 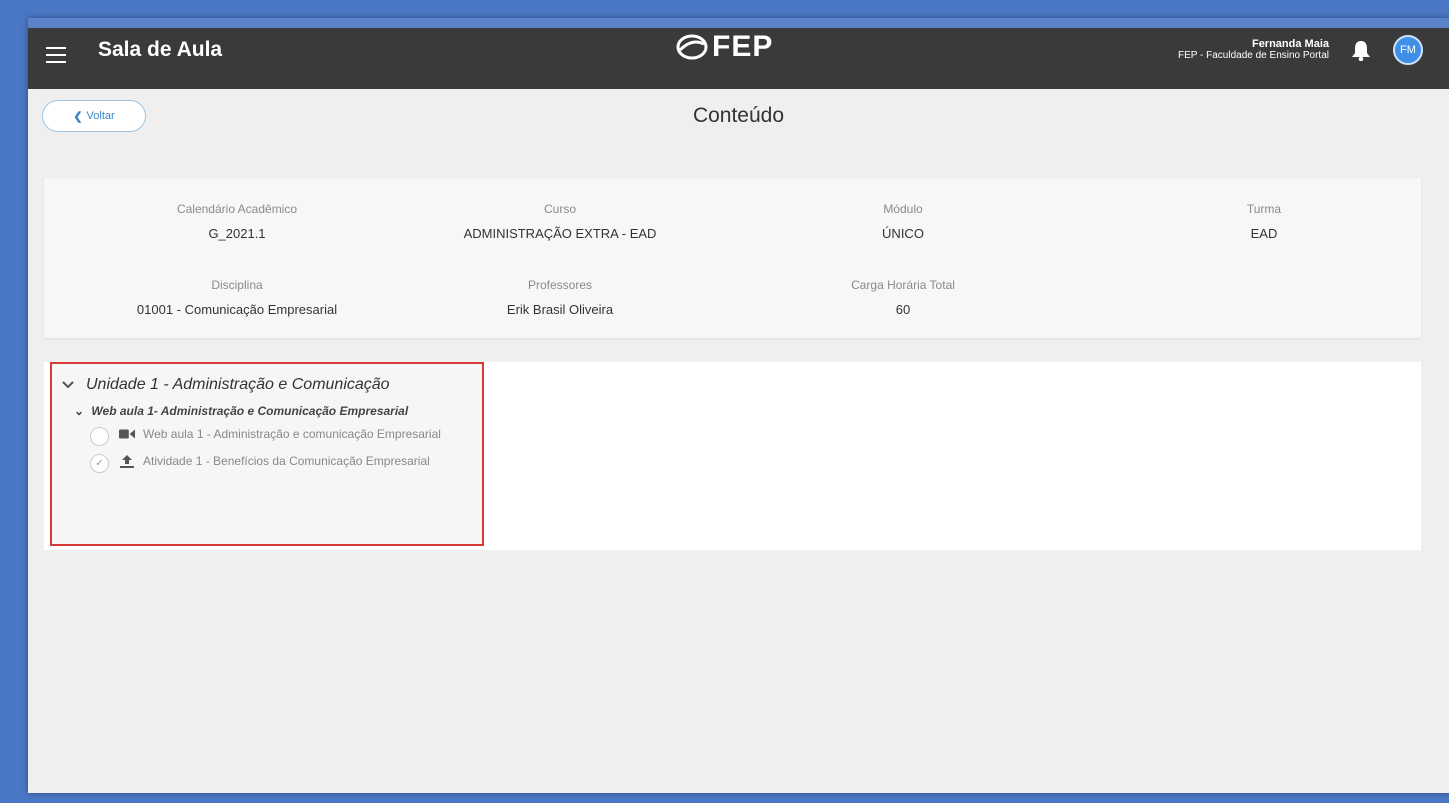 I want to click on curso-label: Curso, so click(x=559, y=209).